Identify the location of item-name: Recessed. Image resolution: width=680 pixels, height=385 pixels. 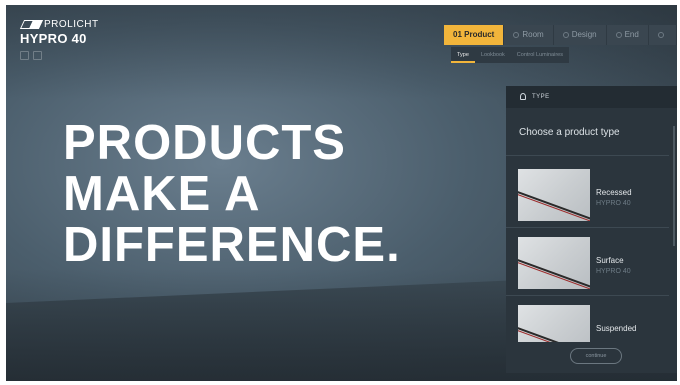
(614, 192).